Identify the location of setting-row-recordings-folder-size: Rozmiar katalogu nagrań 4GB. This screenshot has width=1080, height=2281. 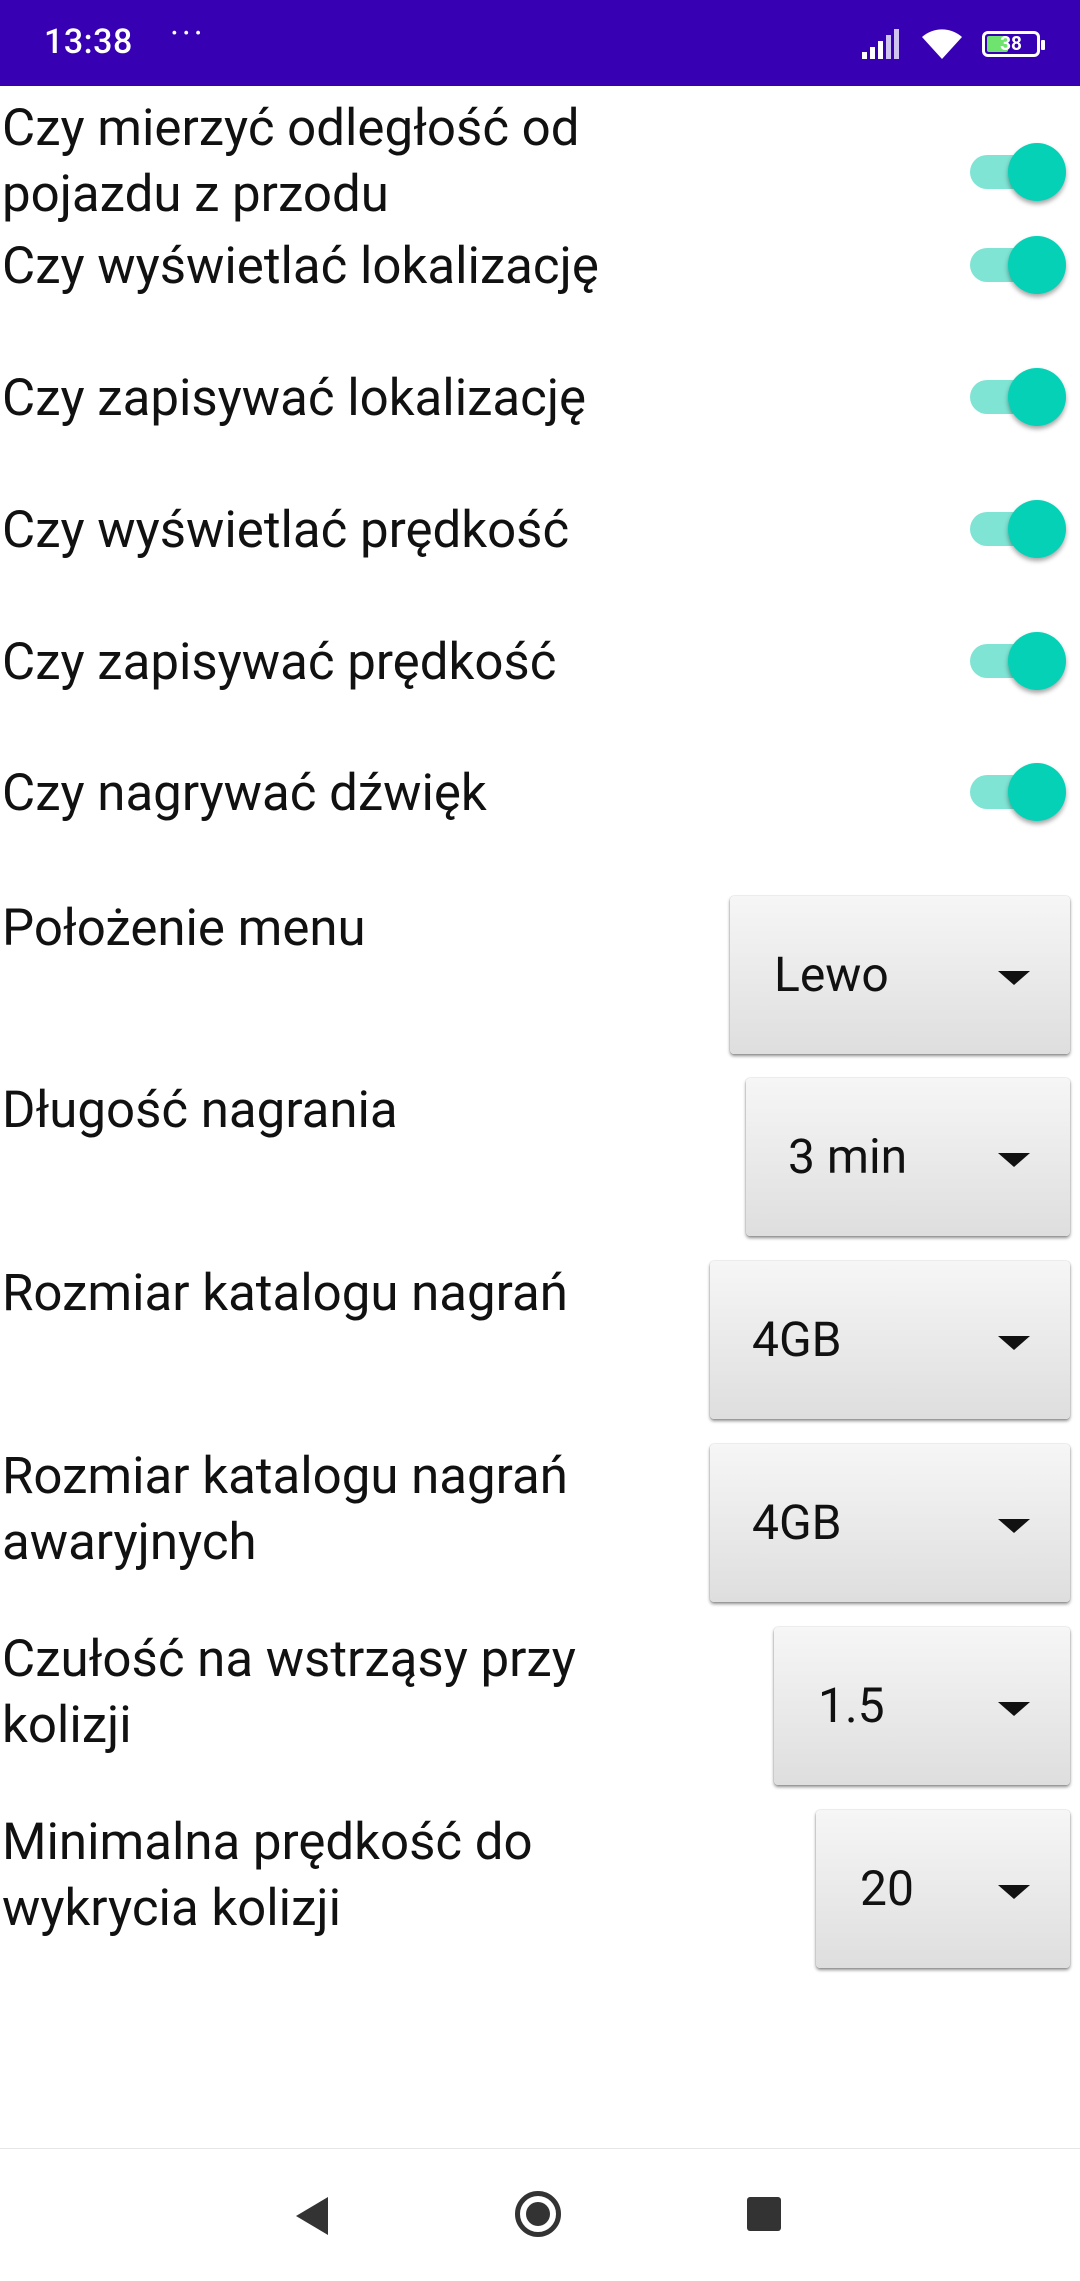
(540, 1341).